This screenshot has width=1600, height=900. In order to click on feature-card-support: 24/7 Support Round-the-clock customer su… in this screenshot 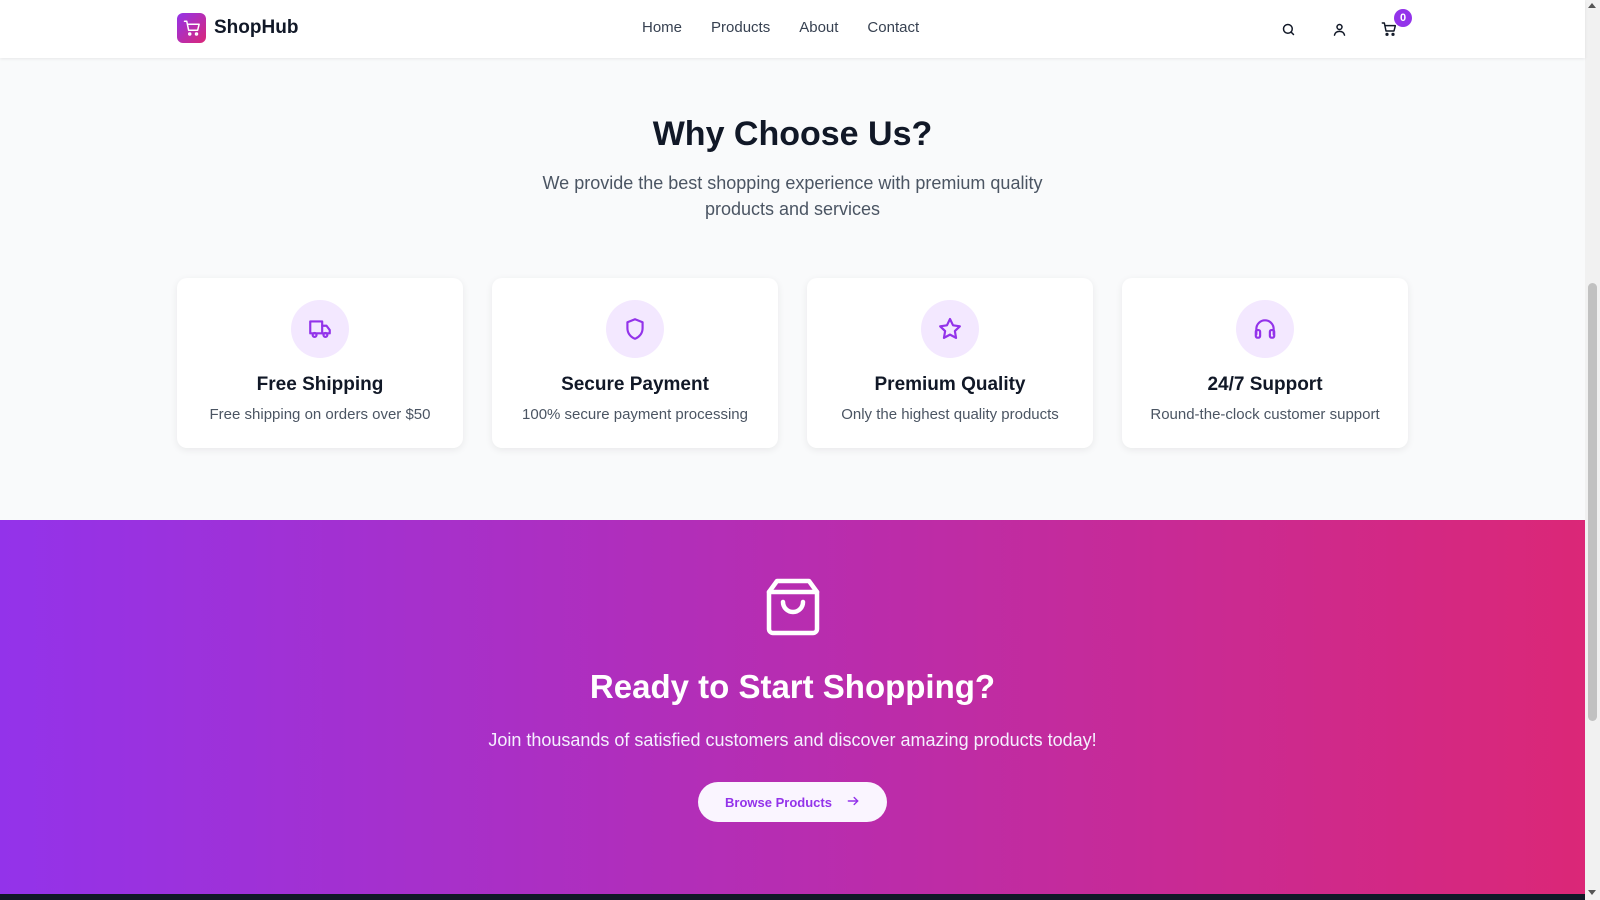, I will do `click(1265, 363)`.